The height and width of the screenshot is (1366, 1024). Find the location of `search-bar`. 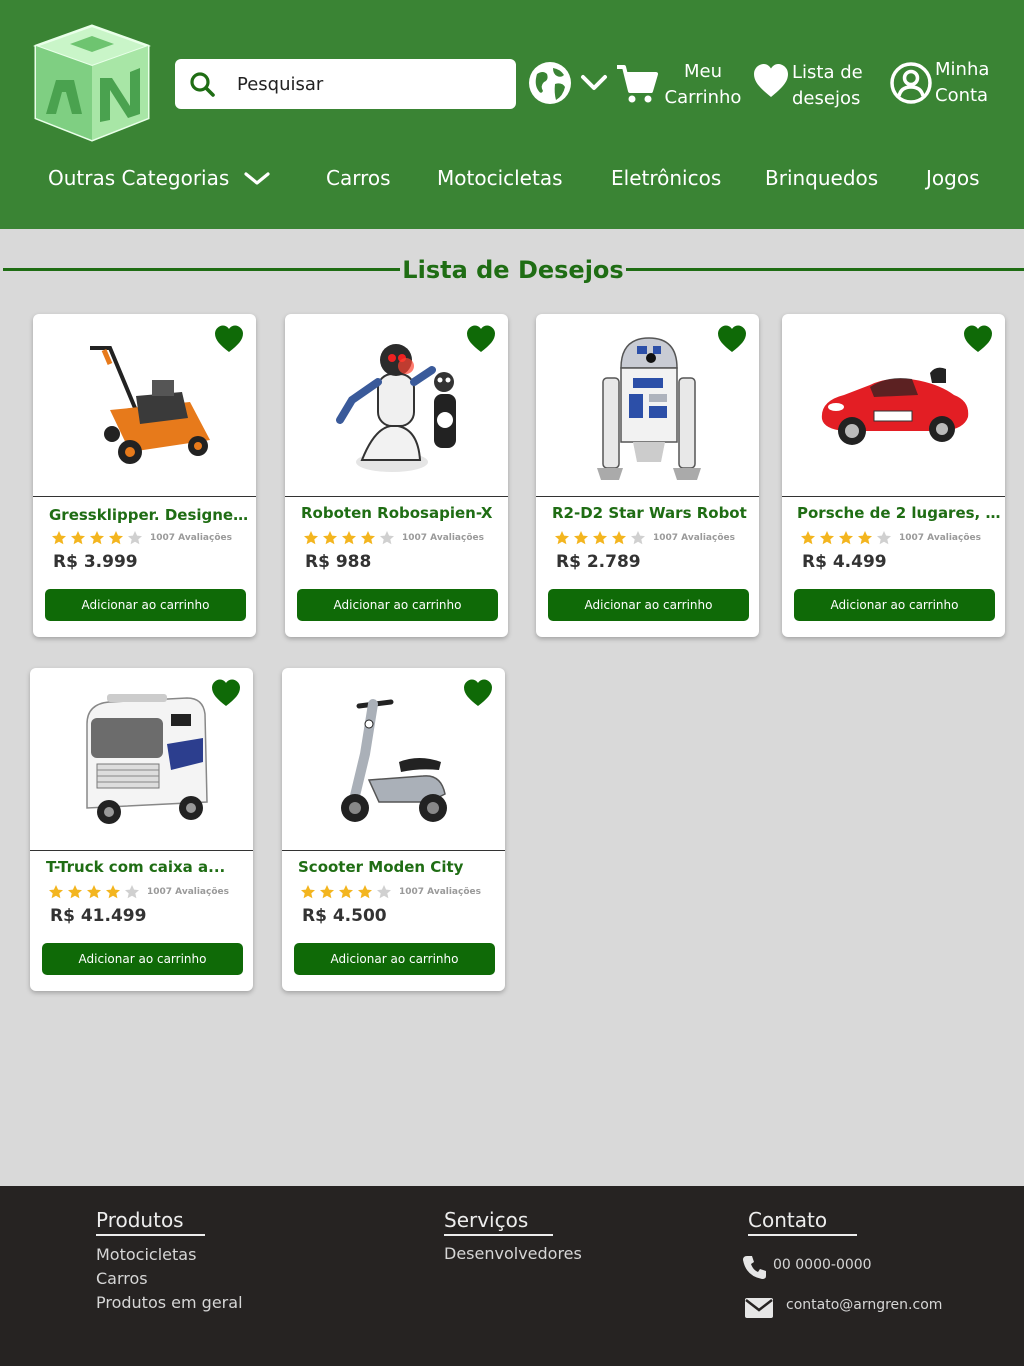

search-bar is located at coordinates (345, 84).